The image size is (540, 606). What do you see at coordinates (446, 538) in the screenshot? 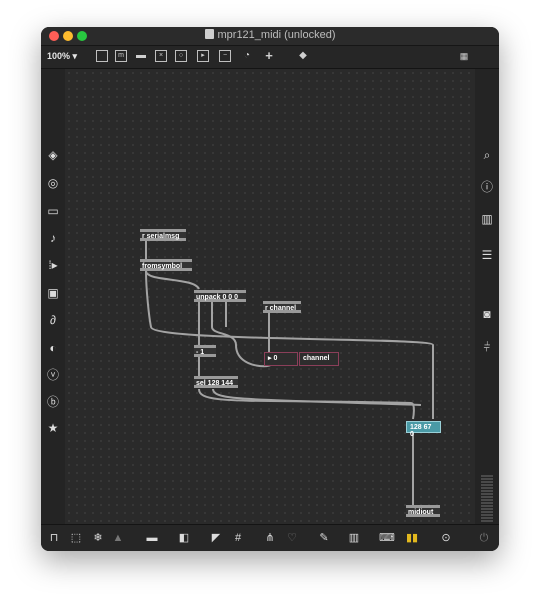
I see `play-circle-icon: ⊙` at bounding box center [446, 538].